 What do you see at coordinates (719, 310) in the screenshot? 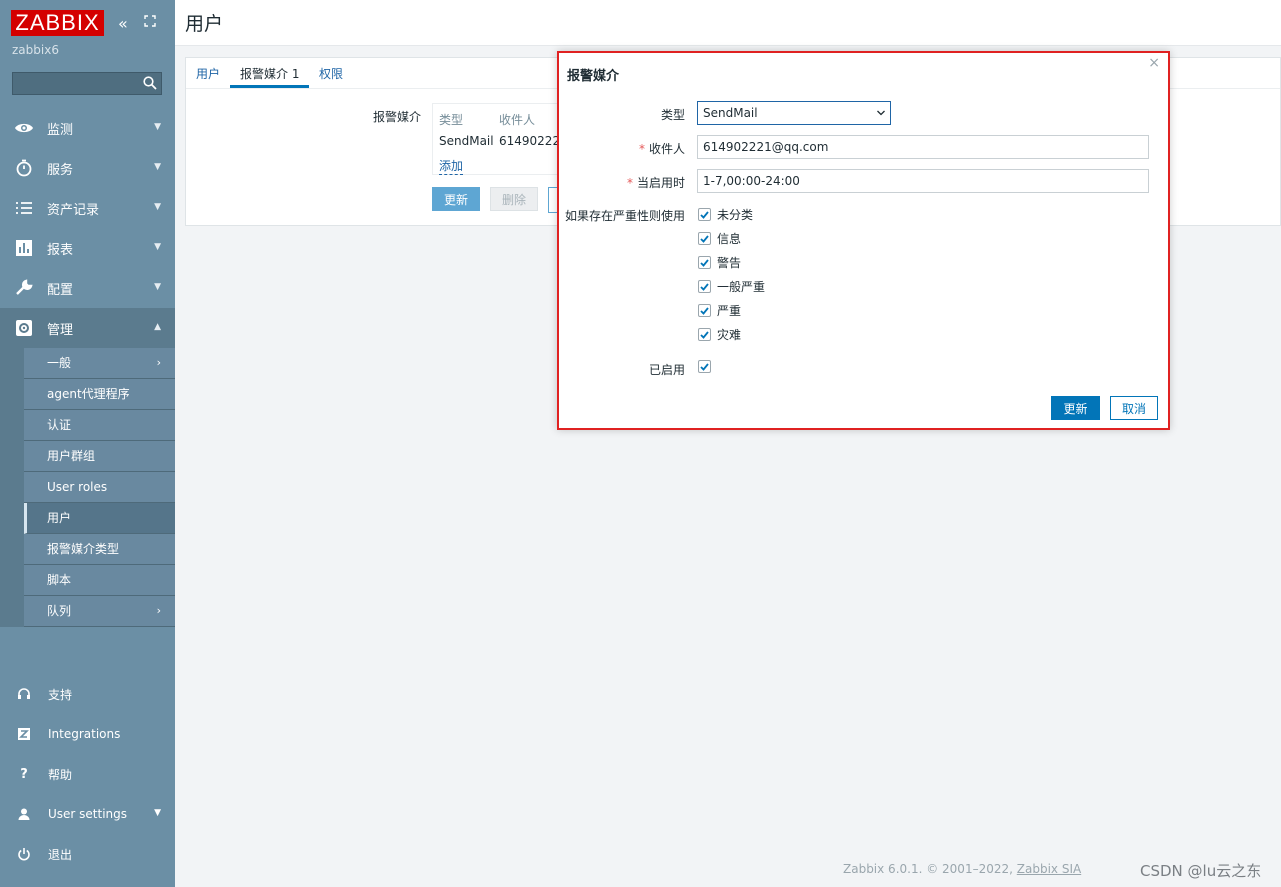
I see `severity-high-checkbox: 严重` at bounding box center [719, 310].